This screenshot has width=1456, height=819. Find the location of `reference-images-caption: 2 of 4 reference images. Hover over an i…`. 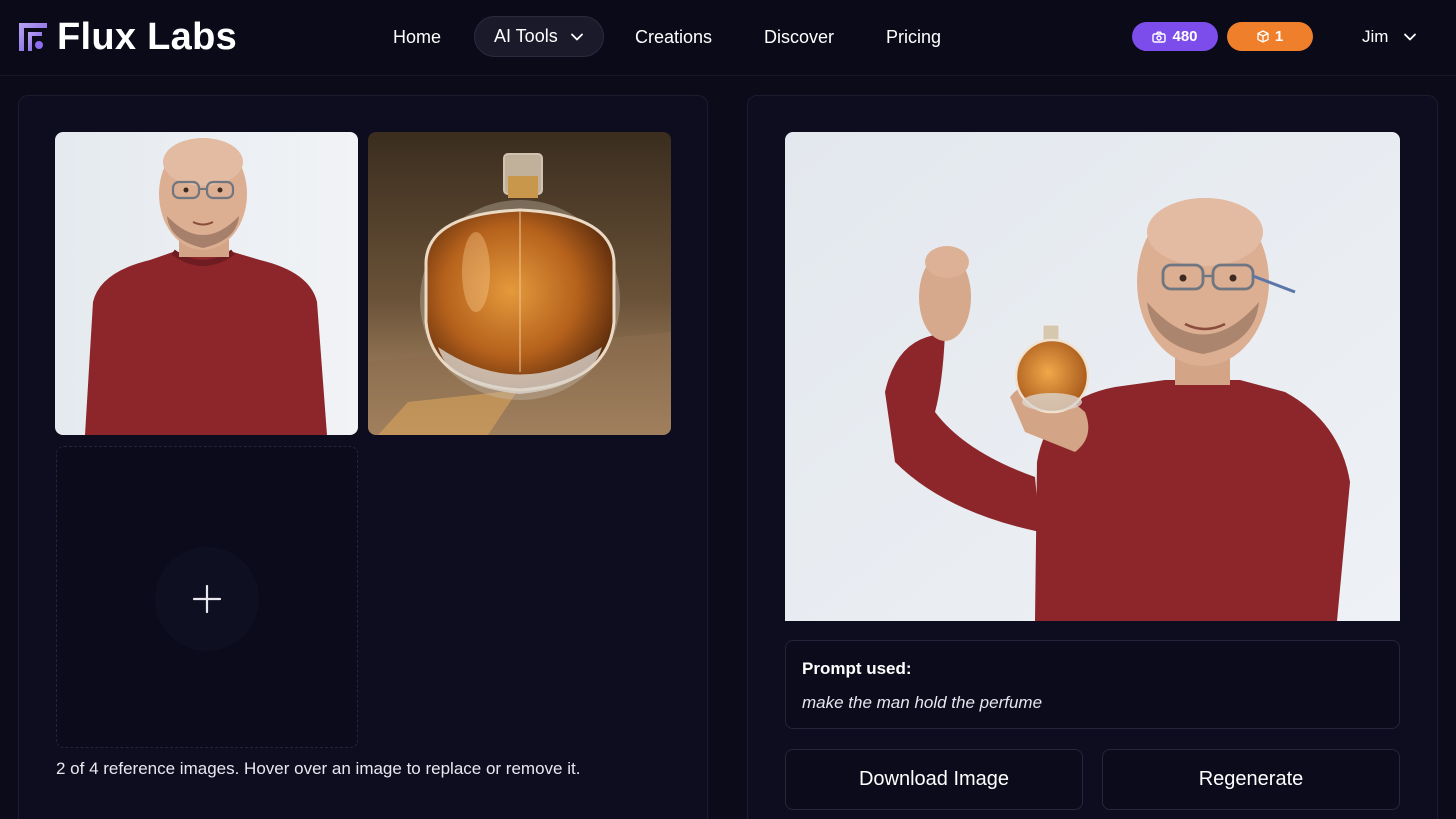

reference-images-caption: 2 of 4 reference images. Hover over an i… is located at coordinates (318, 768).